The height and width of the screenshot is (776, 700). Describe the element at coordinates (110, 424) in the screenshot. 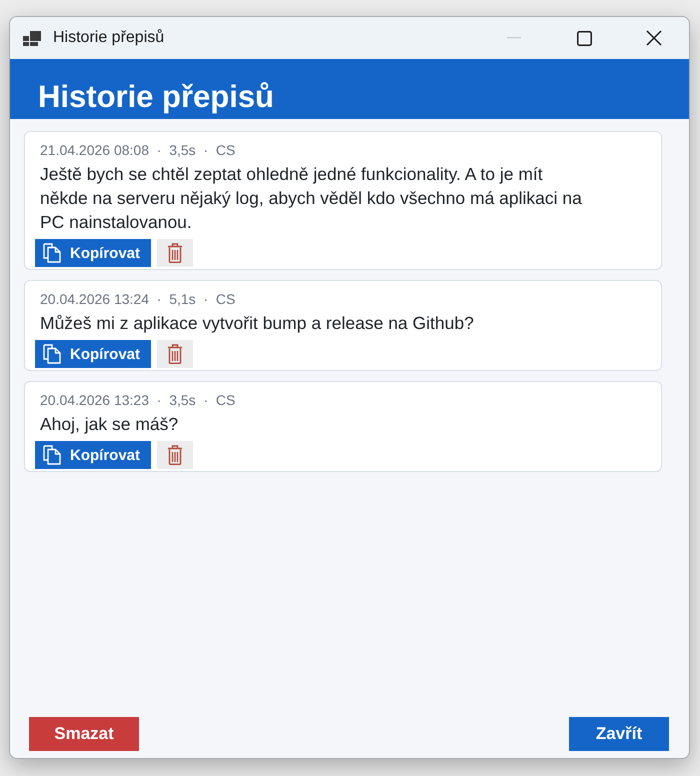

I see `entry-text: Ahoj, jak se máš?` at that location.